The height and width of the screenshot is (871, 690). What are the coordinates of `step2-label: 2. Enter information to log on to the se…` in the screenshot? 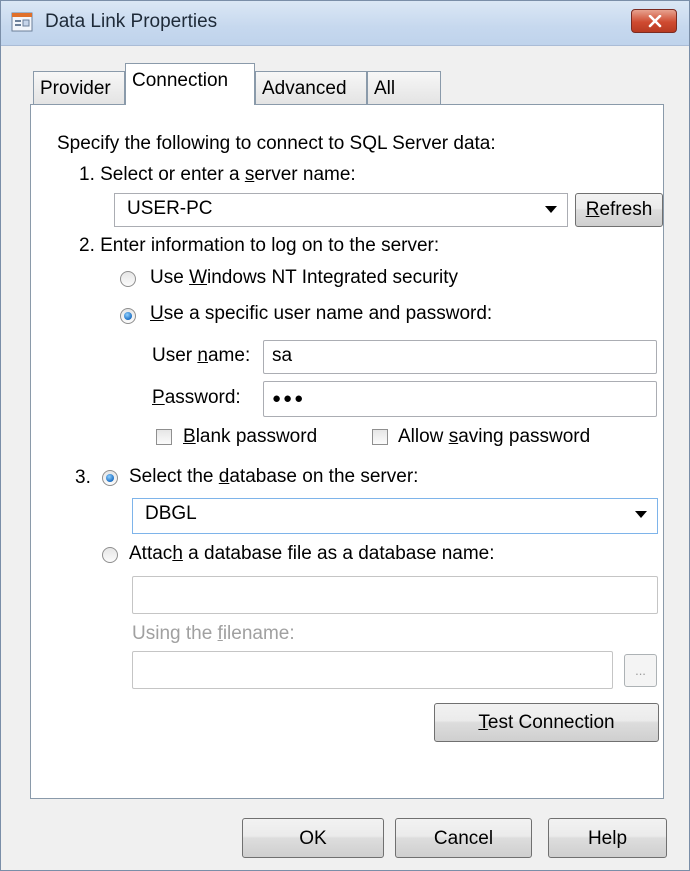 It's located at (259, 245).